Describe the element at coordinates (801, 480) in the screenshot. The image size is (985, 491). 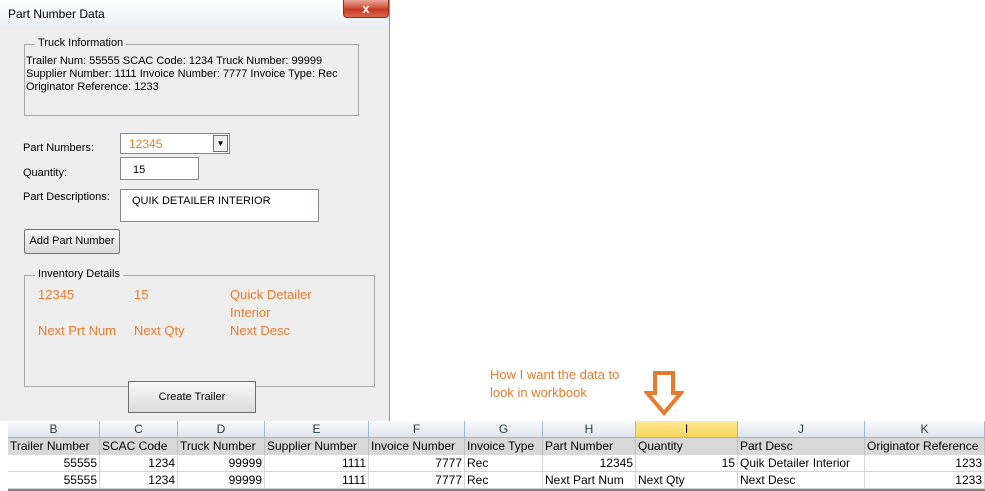
I see `table-cell: Next Desc` at that location.